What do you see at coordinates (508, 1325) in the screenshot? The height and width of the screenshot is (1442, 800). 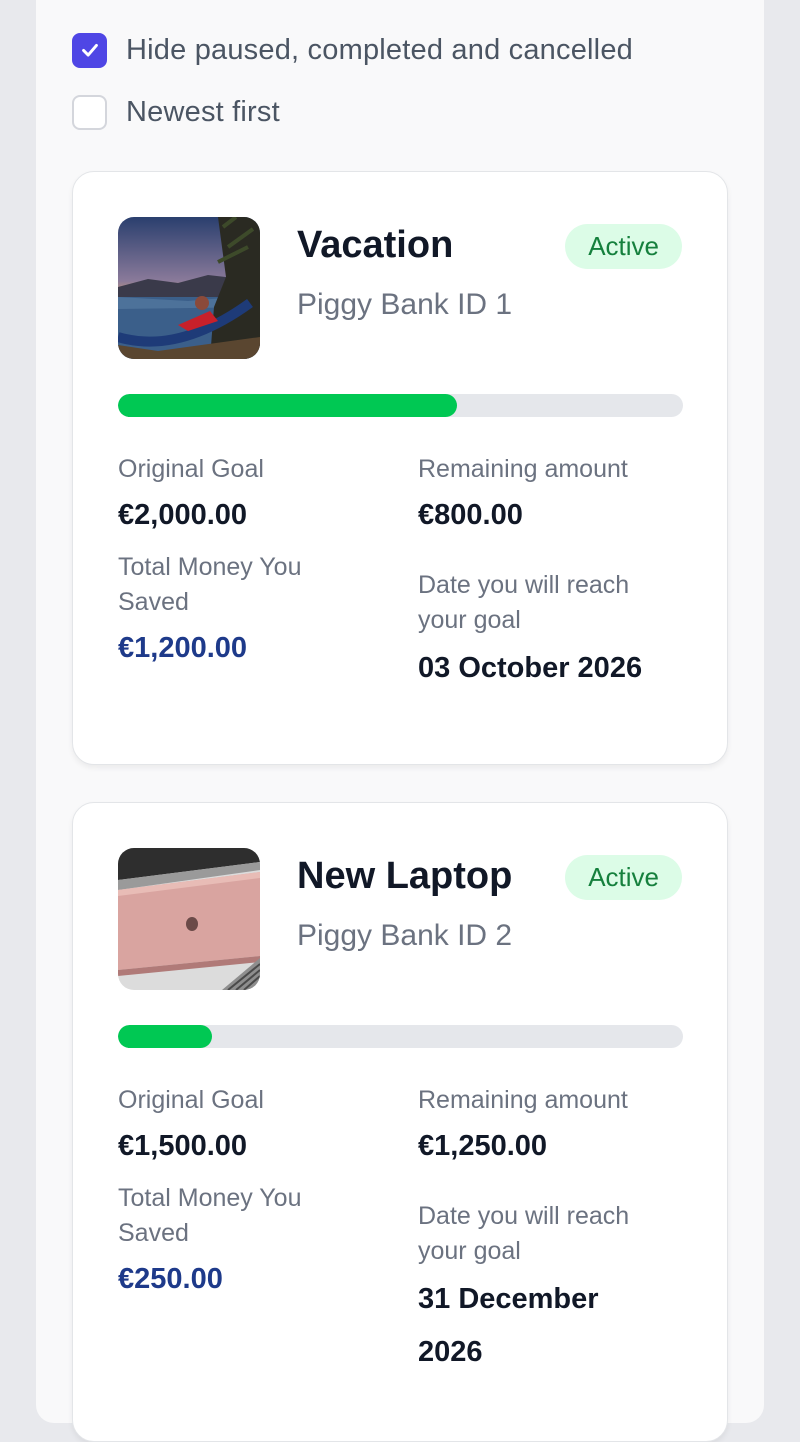 I see `goal-date-value: 31 December 2026` at bounding box center [508, 1325].